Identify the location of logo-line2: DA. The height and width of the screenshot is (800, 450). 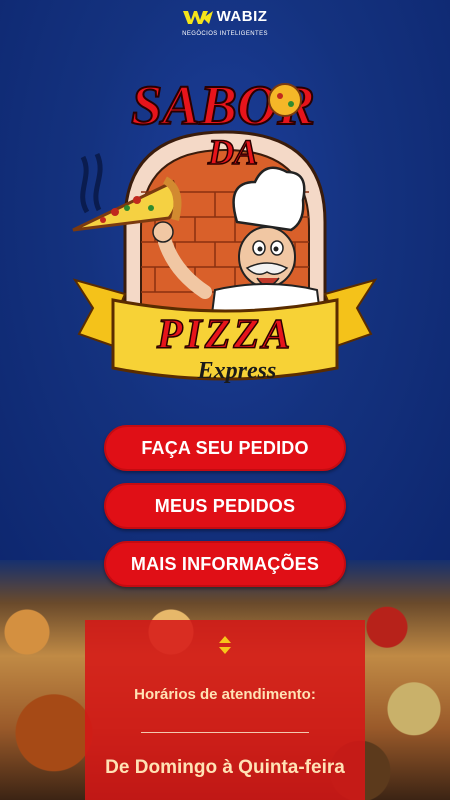
(232, 152).